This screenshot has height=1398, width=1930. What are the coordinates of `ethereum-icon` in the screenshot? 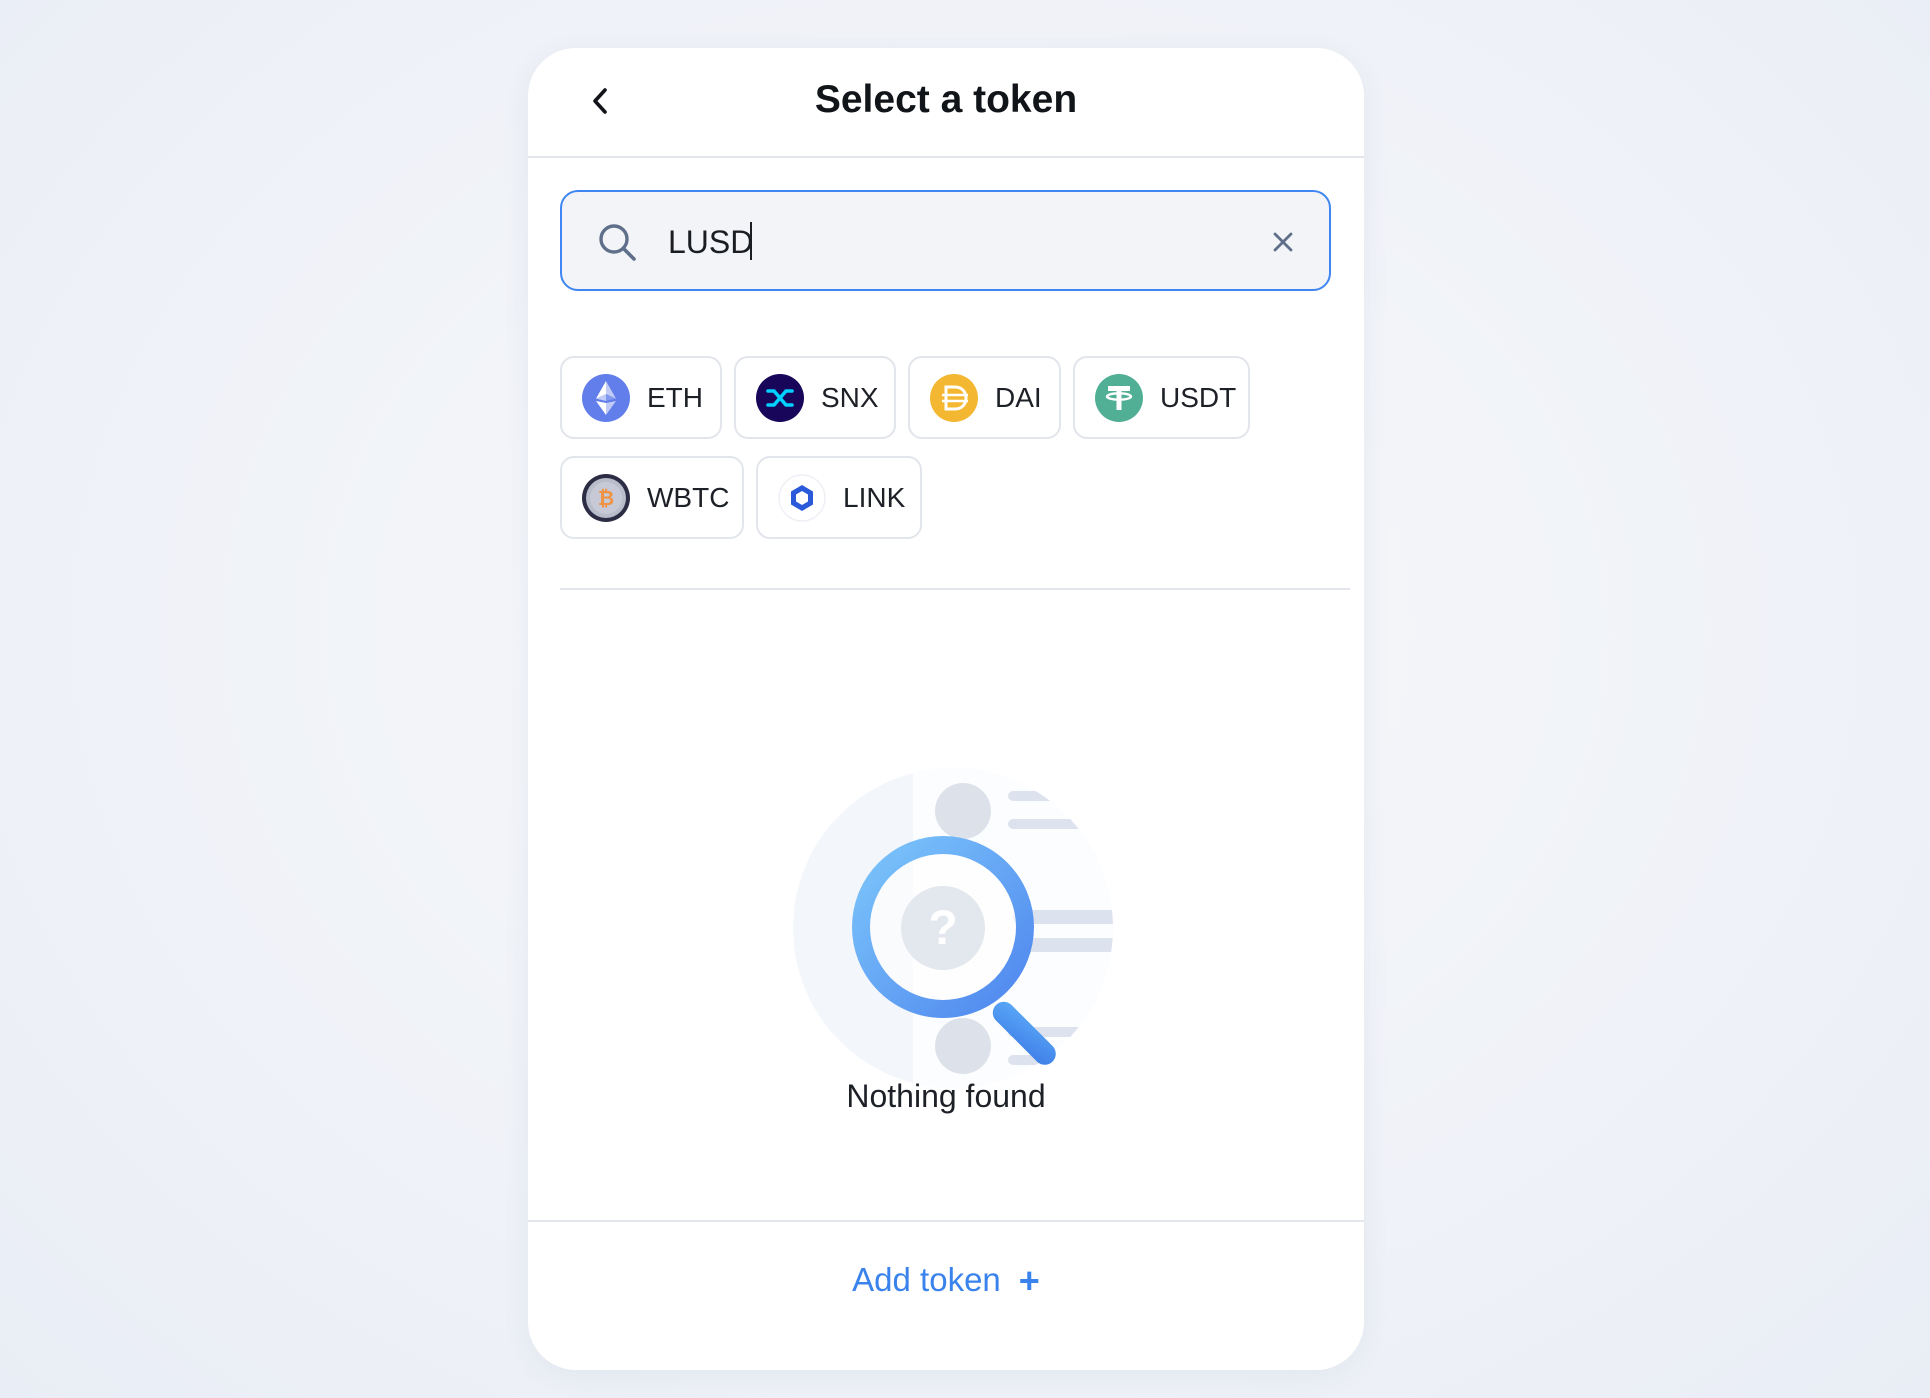 It's located at (606, 397).